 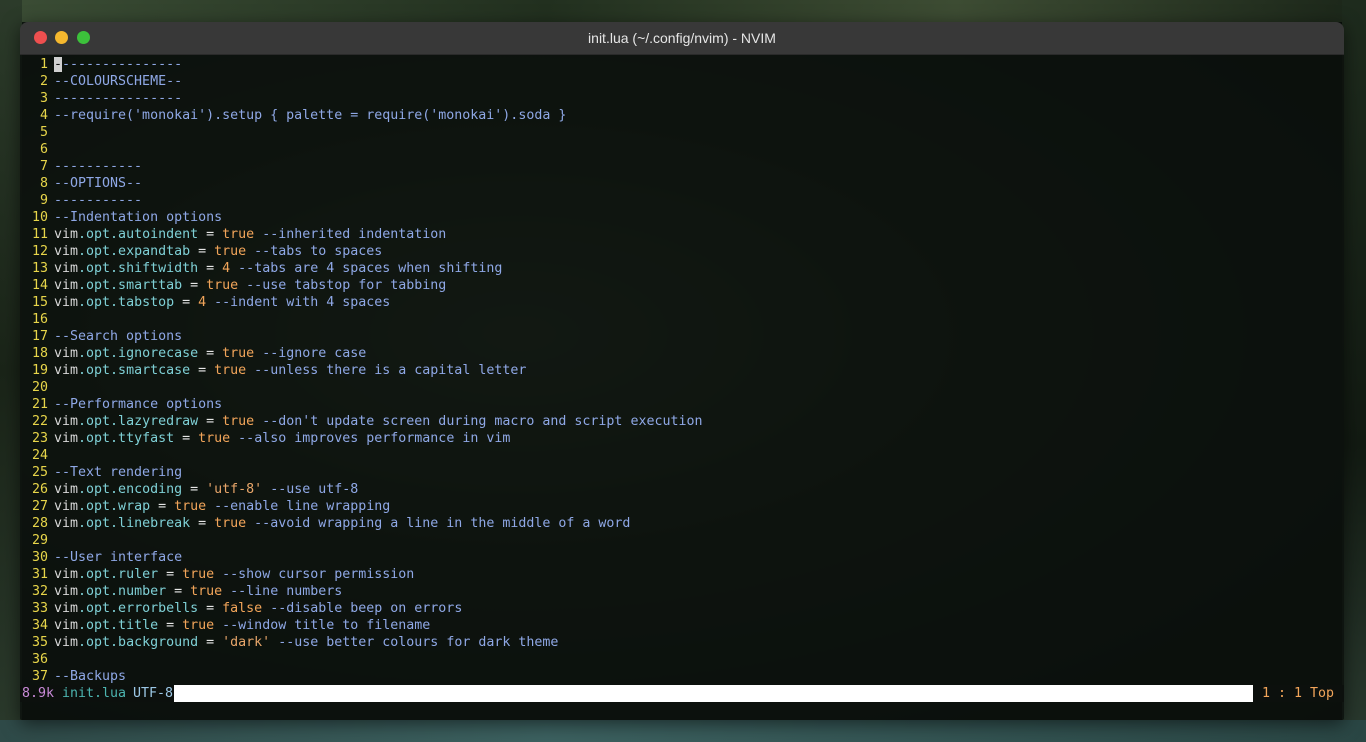 What do you see at coordinates (298, 506) in the screenshot?
I see `code-token: --enable line wrapping` at bounding box center [298, 506].